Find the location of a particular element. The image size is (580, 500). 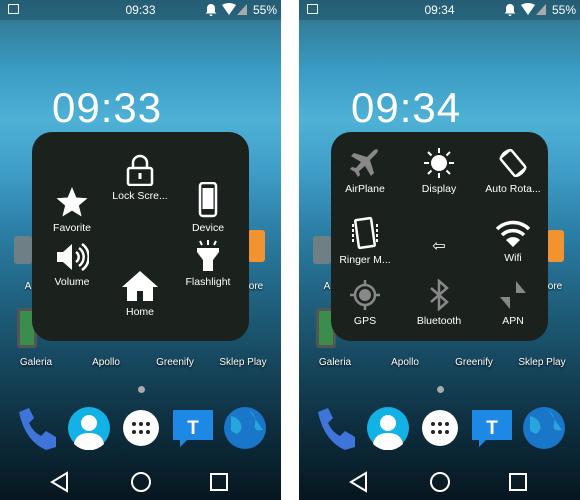

menu-item-device: Device is located at coordinates (208, 208).